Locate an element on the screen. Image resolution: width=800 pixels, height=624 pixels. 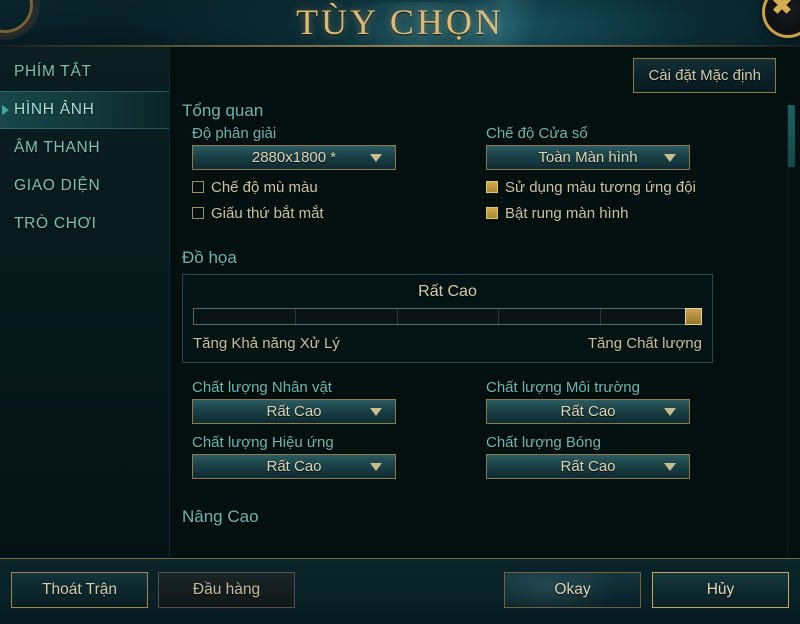
selection-arrow-icon is located at coordinates (5, 110).